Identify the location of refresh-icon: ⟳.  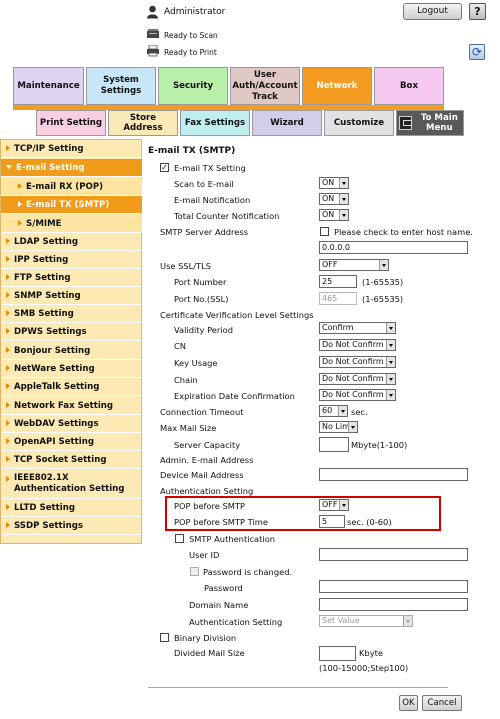
(477, 52).